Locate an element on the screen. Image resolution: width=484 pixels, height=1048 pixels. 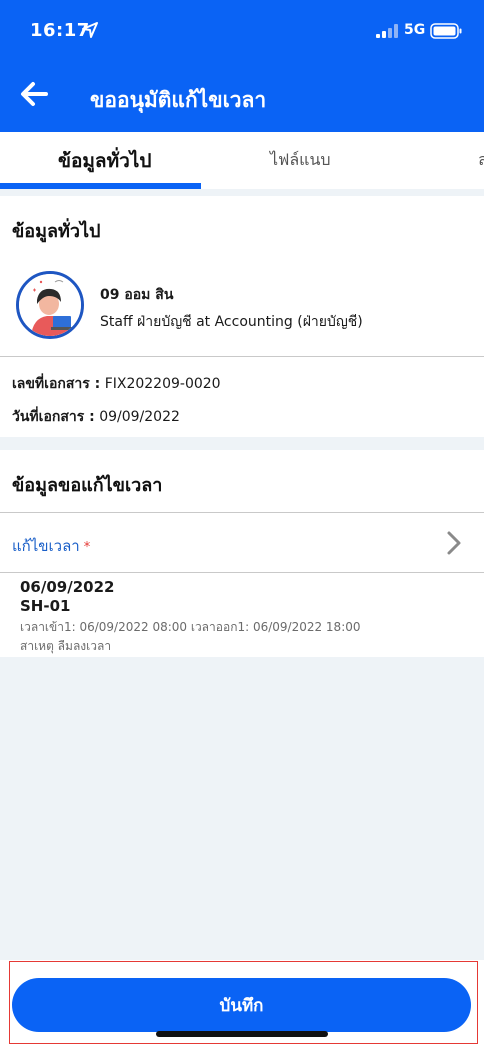
active-tab-indicator is located at coordinates (100, 186).